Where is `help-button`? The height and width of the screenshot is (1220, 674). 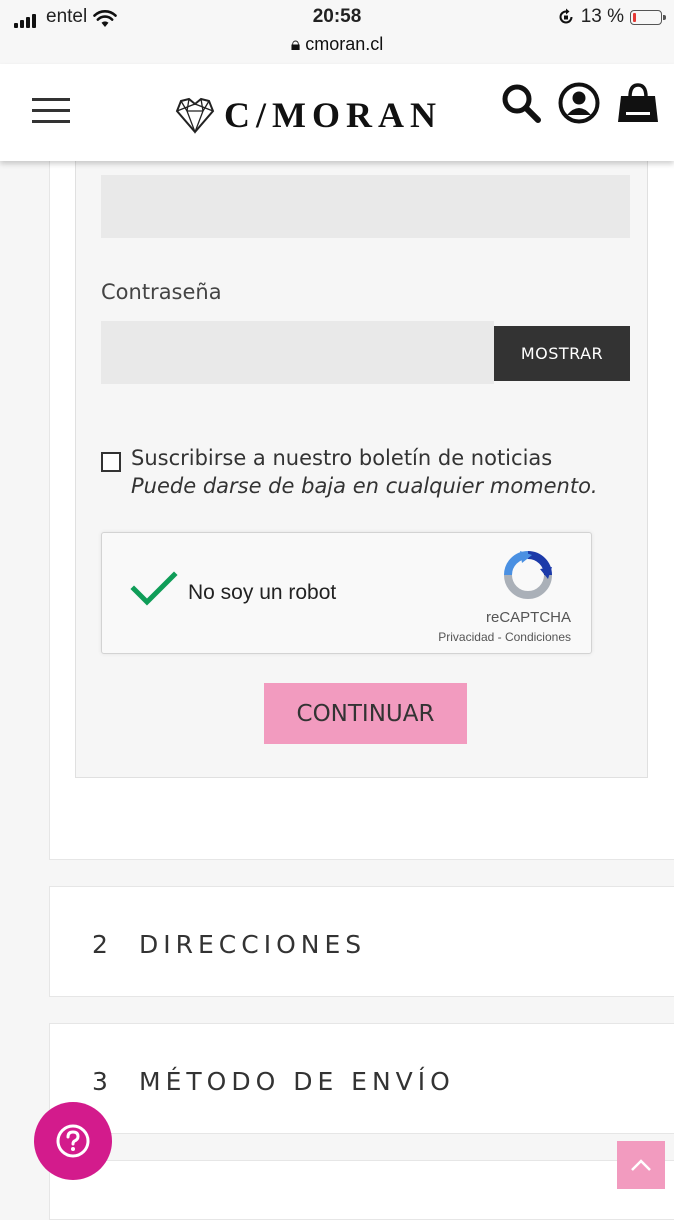 help-button is located at coordinates (73, 1141).